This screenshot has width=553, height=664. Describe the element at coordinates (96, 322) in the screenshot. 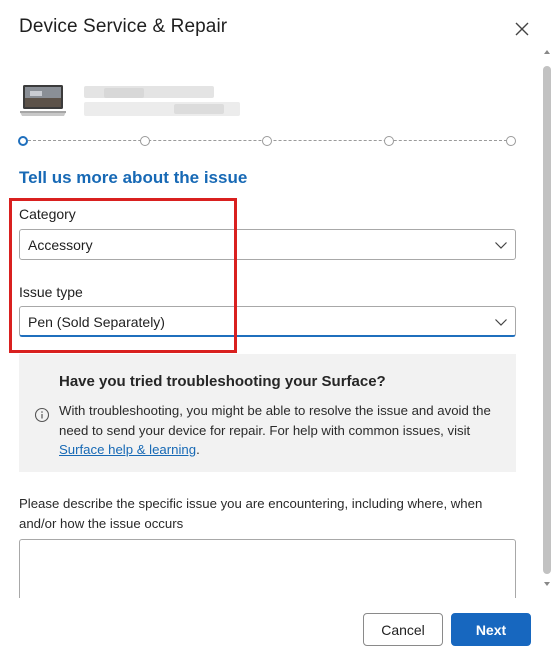

I see `issue-type-value: Pen (Sold Separately)` at that location.